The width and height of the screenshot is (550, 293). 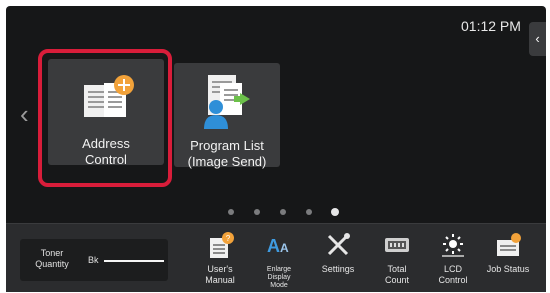 What do you see at coordinates (227, 153) in the screenshot?
I see `program-list-label: Program List (Image Send)` at bounding box center [227, 153].